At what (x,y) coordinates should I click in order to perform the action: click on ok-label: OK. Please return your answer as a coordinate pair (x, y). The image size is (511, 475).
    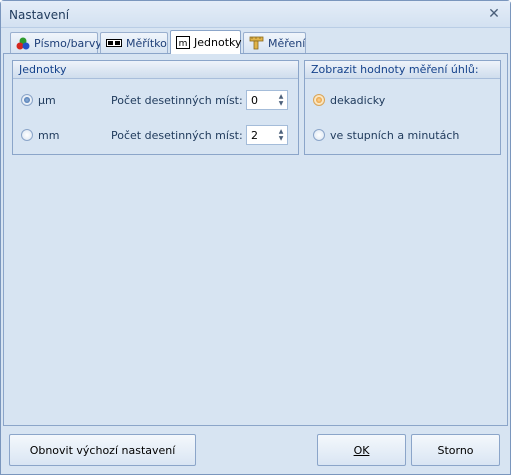
    Looking at the image, I should click on (361, 450).